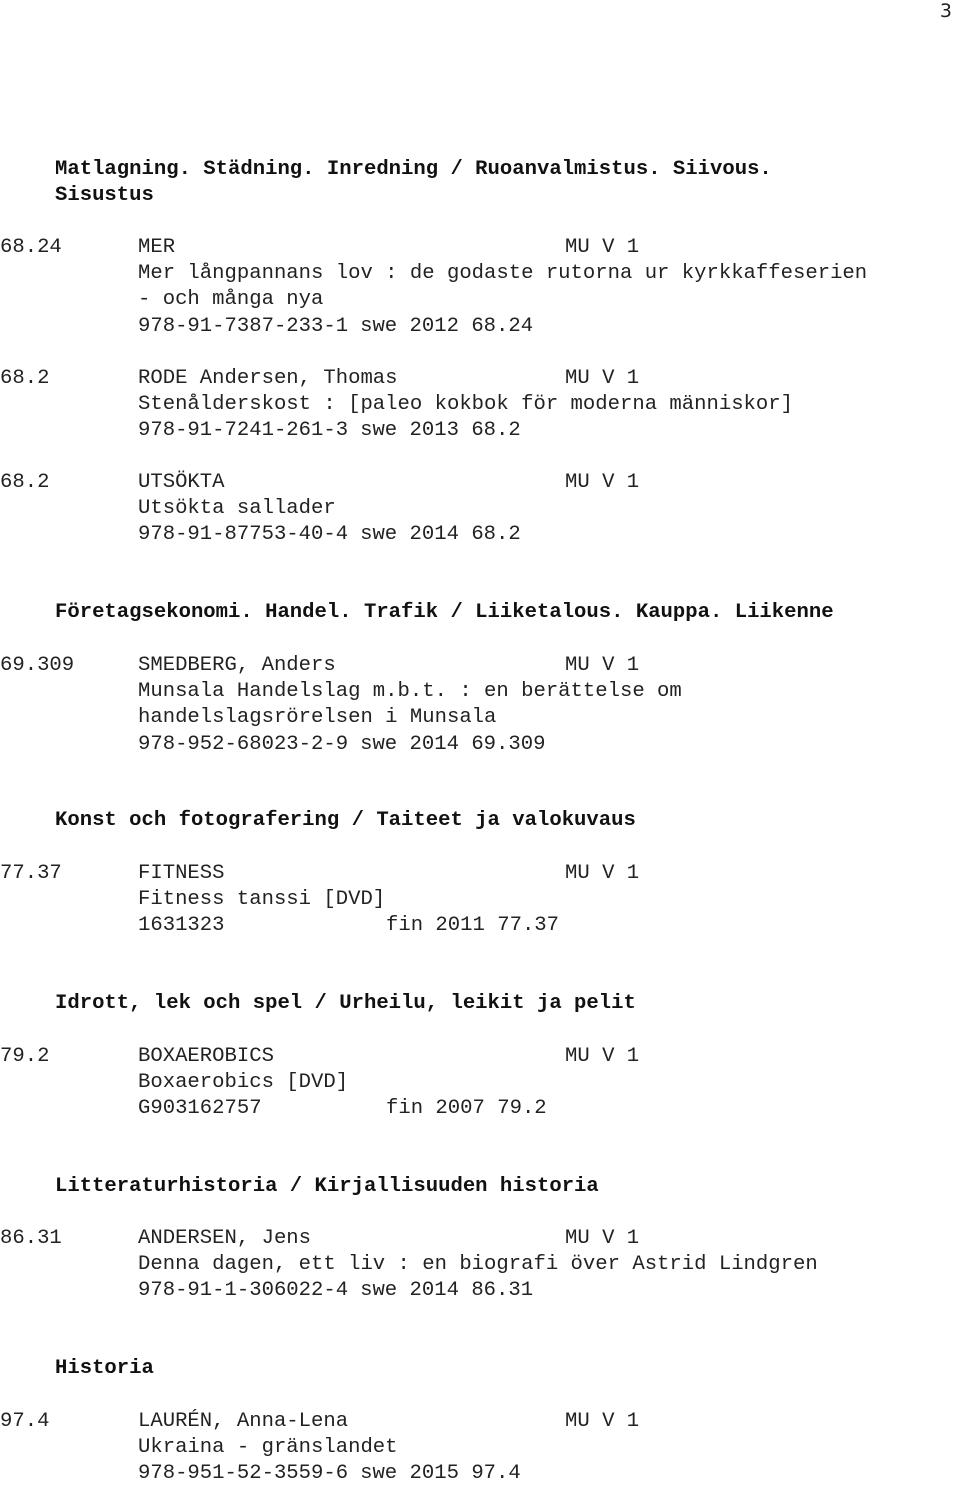 This screenshot has height=1488, width=960. I want to click on publication-line: 978-91-87753-40-4 swe 2014 68.2, so click(329, 535).